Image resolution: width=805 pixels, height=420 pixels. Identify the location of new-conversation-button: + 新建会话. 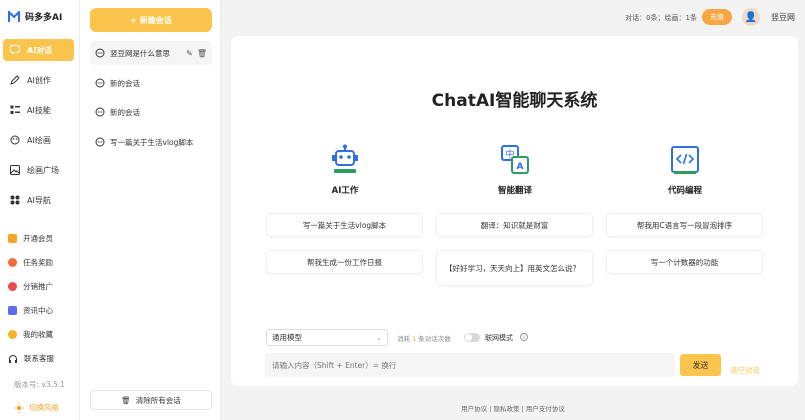
(151, 20).